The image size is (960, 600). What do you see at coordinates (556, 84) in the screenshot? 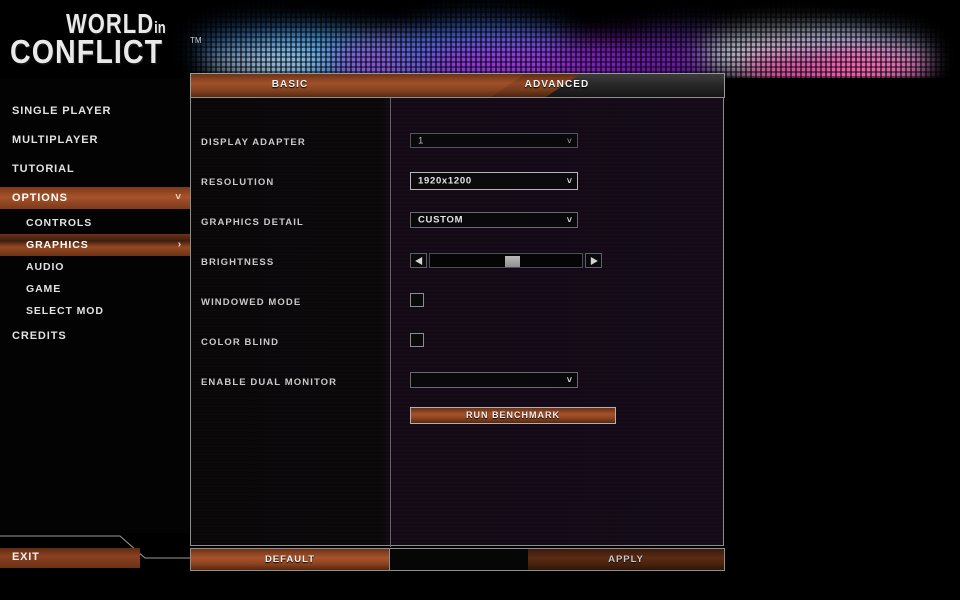
I see `tab-advanced: ADVANCED` at bounding box center [556, 84].